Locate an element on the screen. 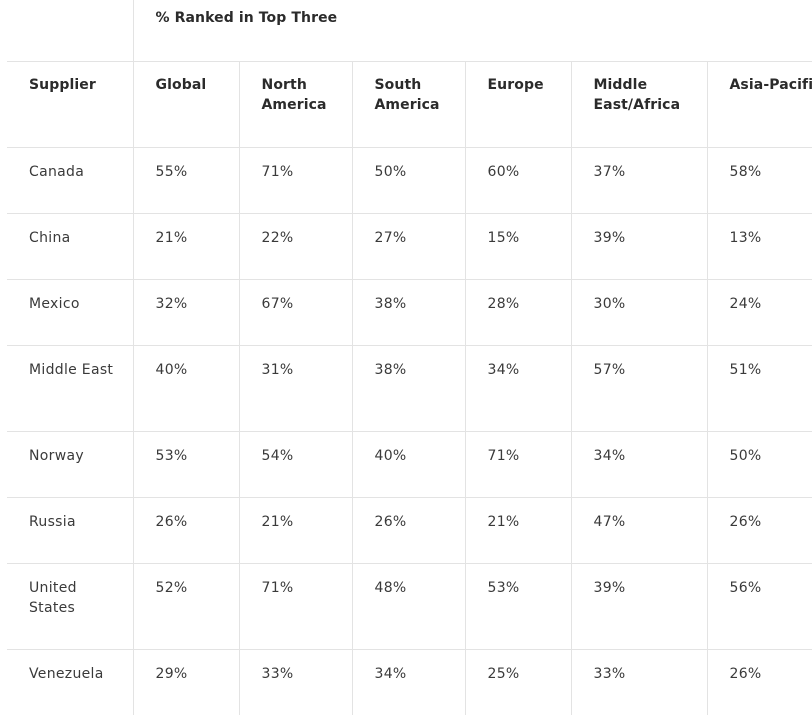 The image size is (812, 717). table-row: Mexico 32% 67% 38% 28% 30% 24% is located at coordinates (409, 311).